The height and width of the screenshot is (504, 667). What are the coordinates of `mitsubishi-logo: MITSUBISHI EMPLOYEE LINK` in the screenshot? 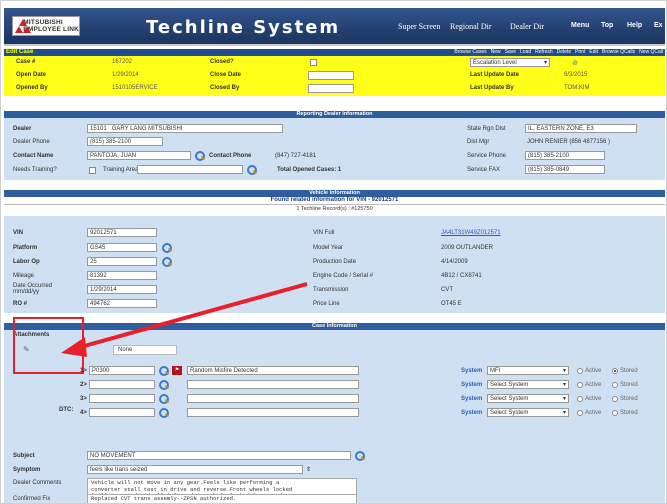 It's located at (46, 26).